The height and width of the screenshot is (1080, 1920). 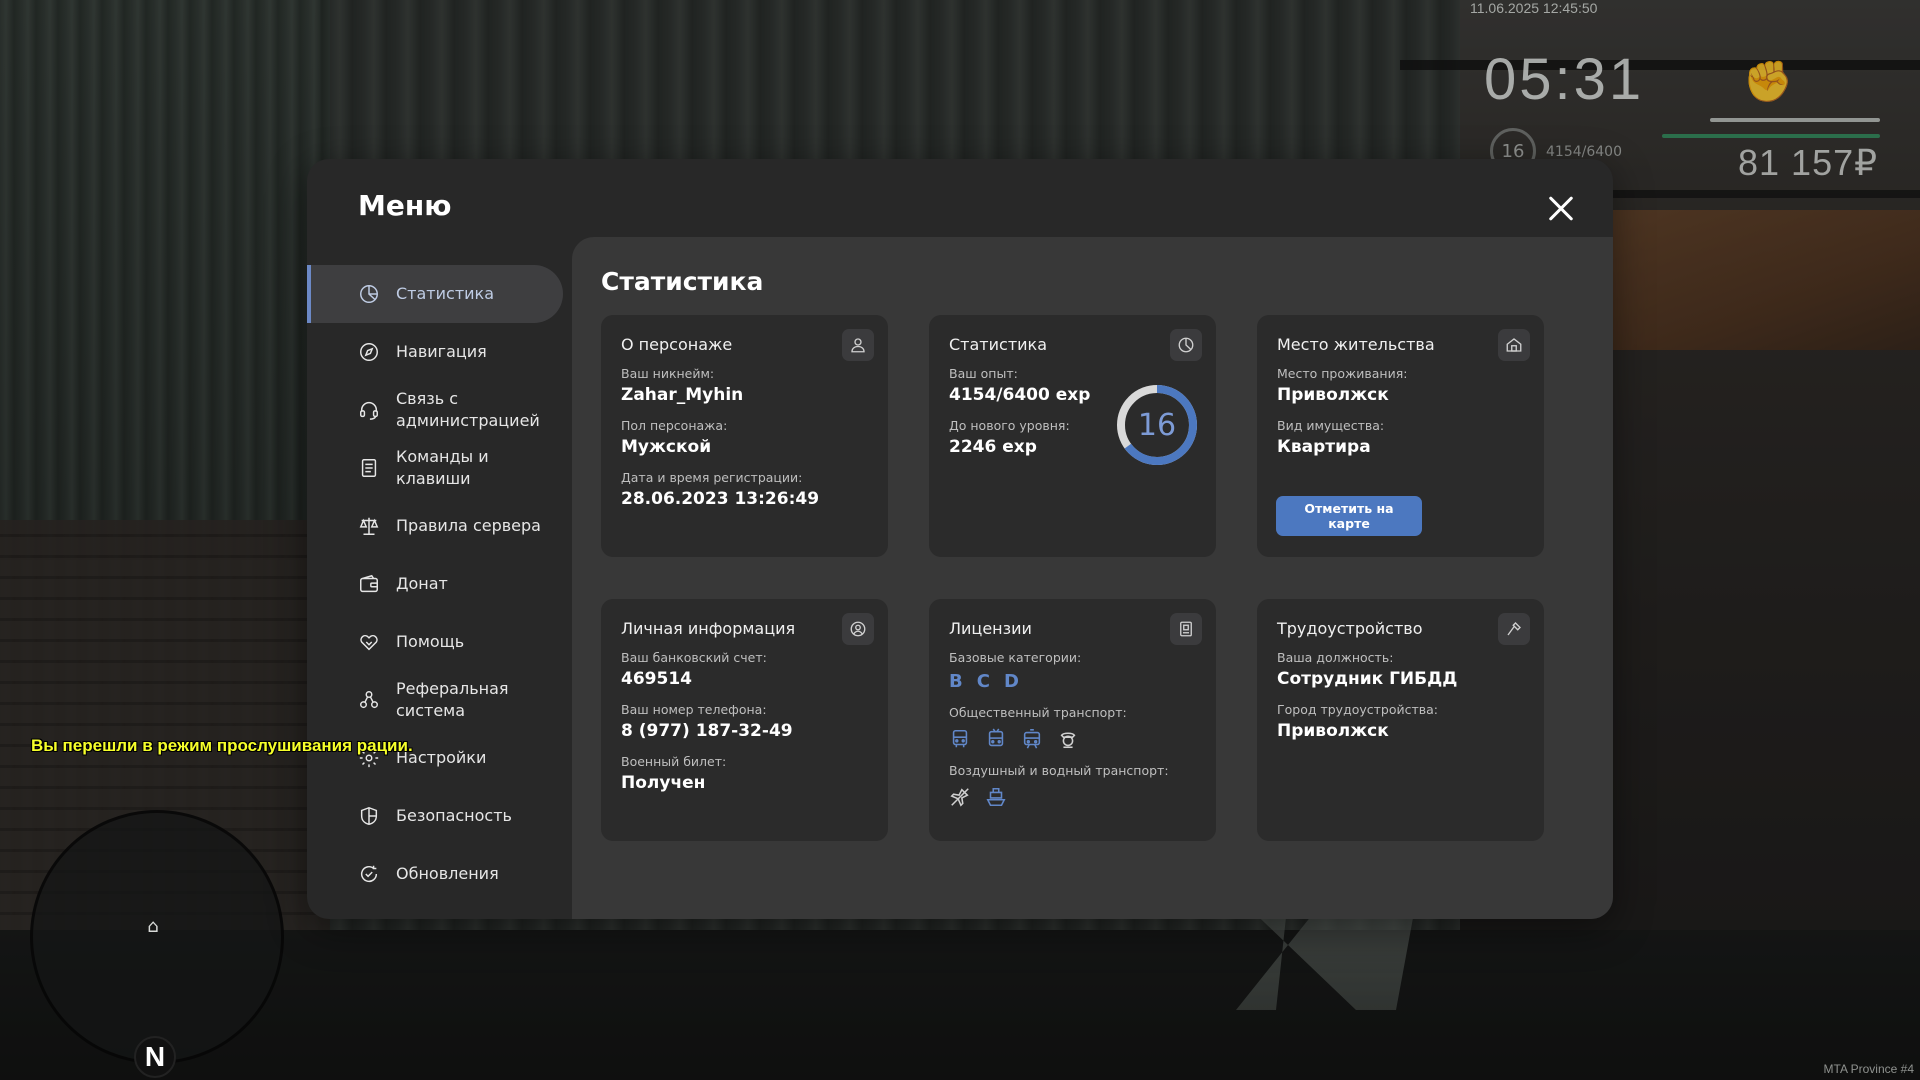 I want to click on sidebar-item-label: Помощь, so click(x=430, y=641).